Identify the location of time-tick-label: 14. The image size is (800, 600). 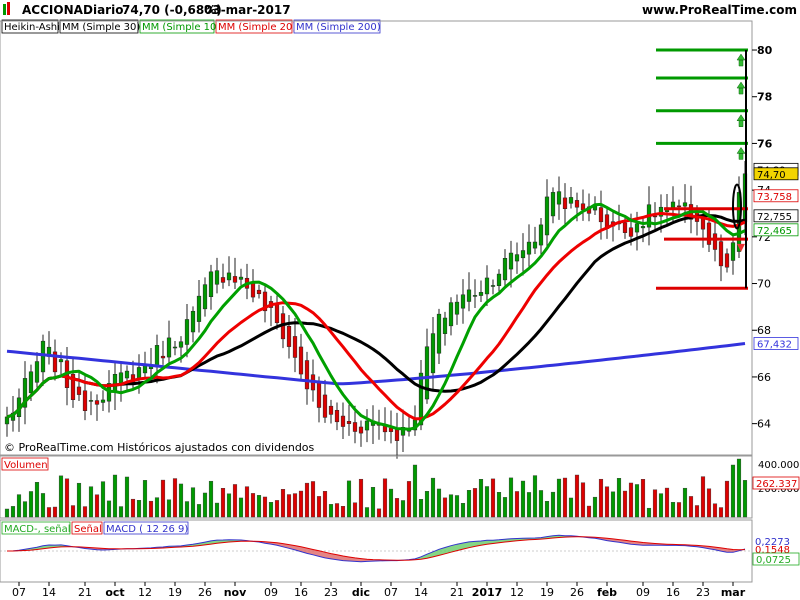
(421, 592).